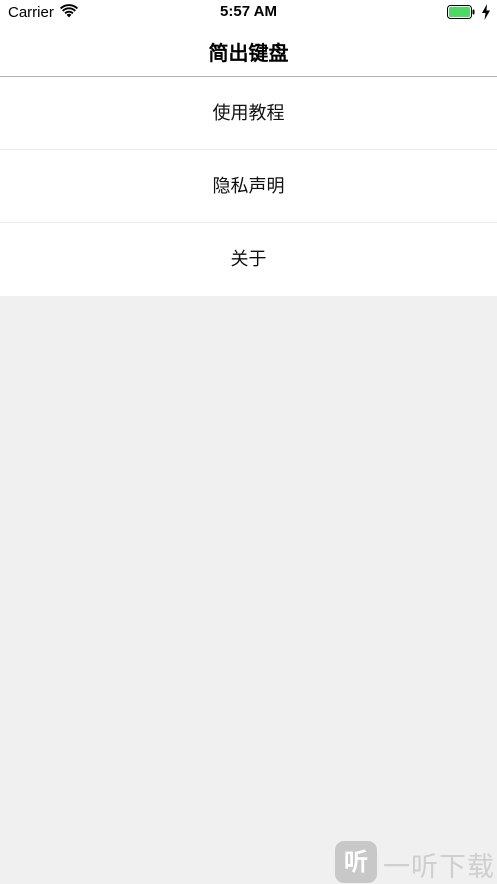  I want to click on status-time: 5:57 AM, so click(248, 11).